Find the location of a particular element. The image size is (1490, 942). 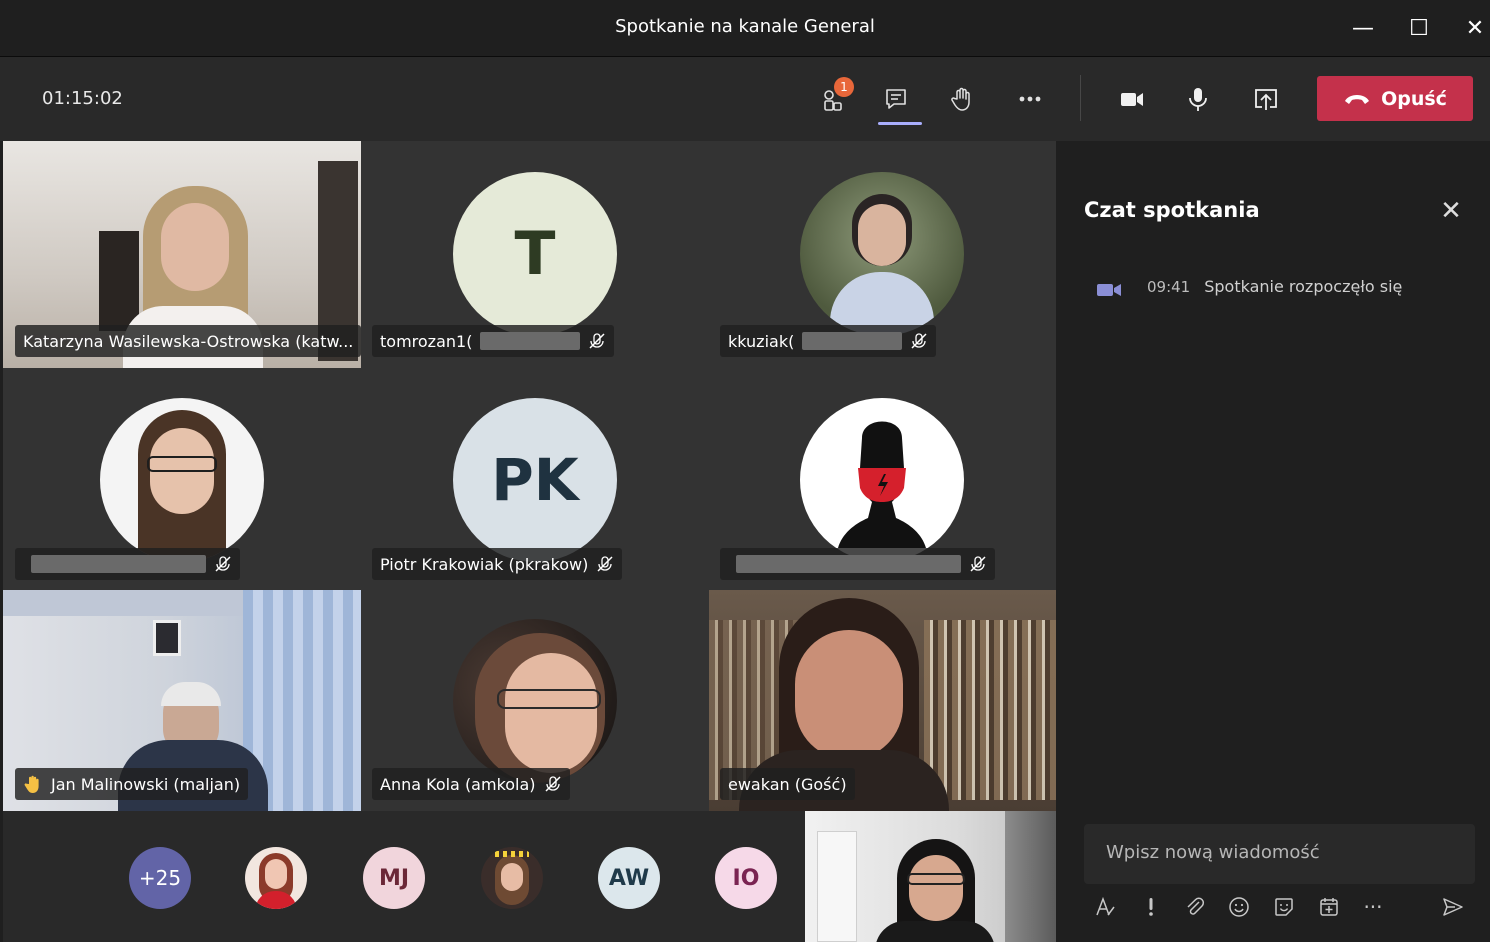

participant-tile: Anna Kola (amkola) is located at coordinates (535, 700).